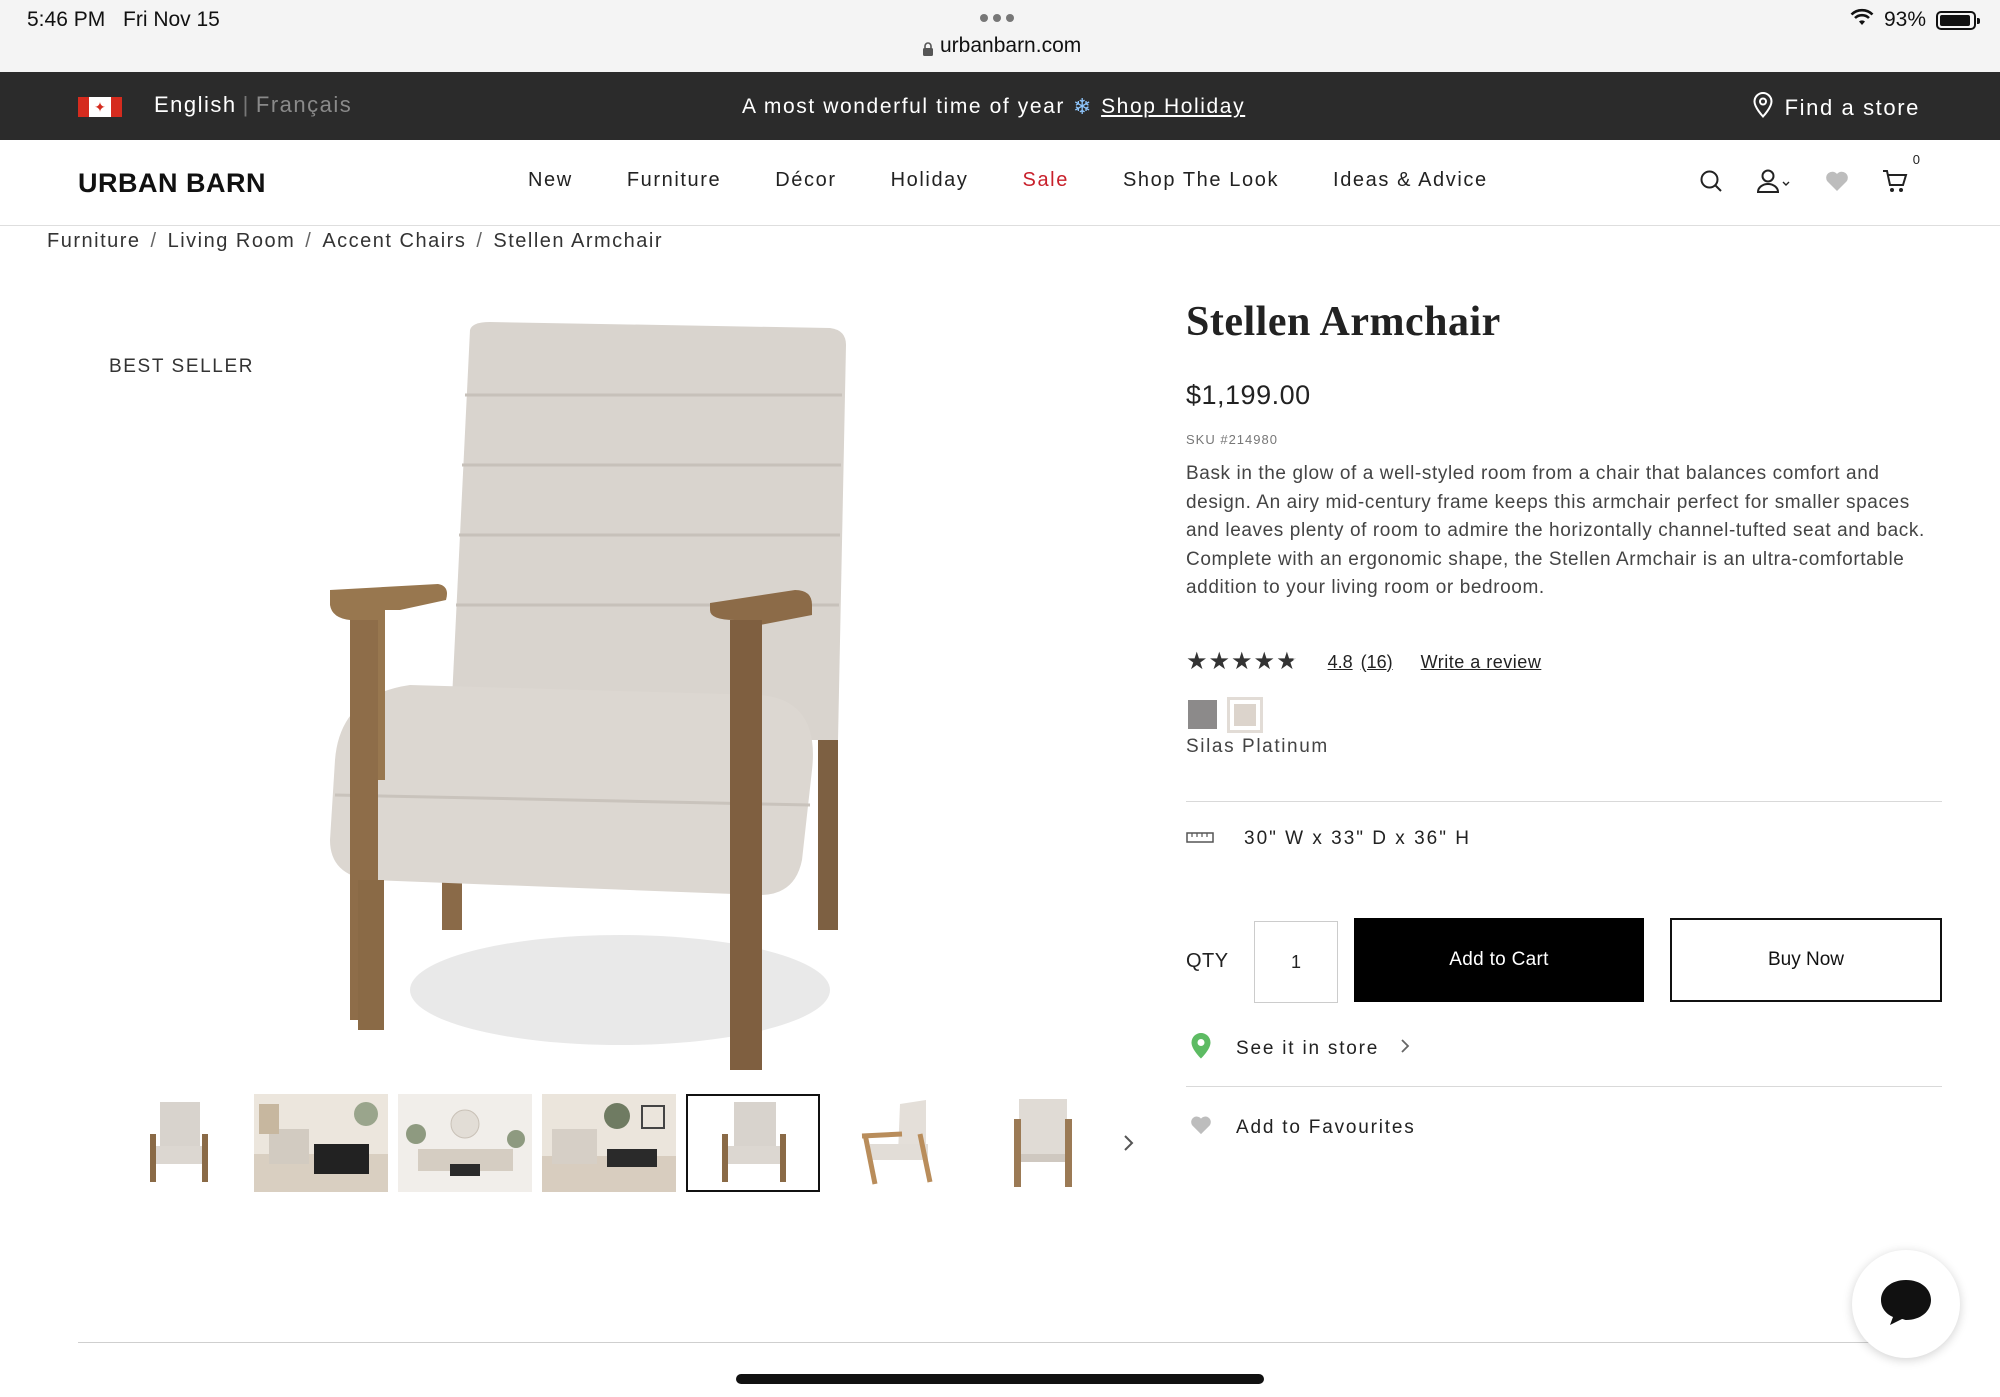 The image size is (2000, 1397). Describe the element at coordinates (904, 106) in the screenshot. I see `promo-text: A most wonderful time of year` at that location.